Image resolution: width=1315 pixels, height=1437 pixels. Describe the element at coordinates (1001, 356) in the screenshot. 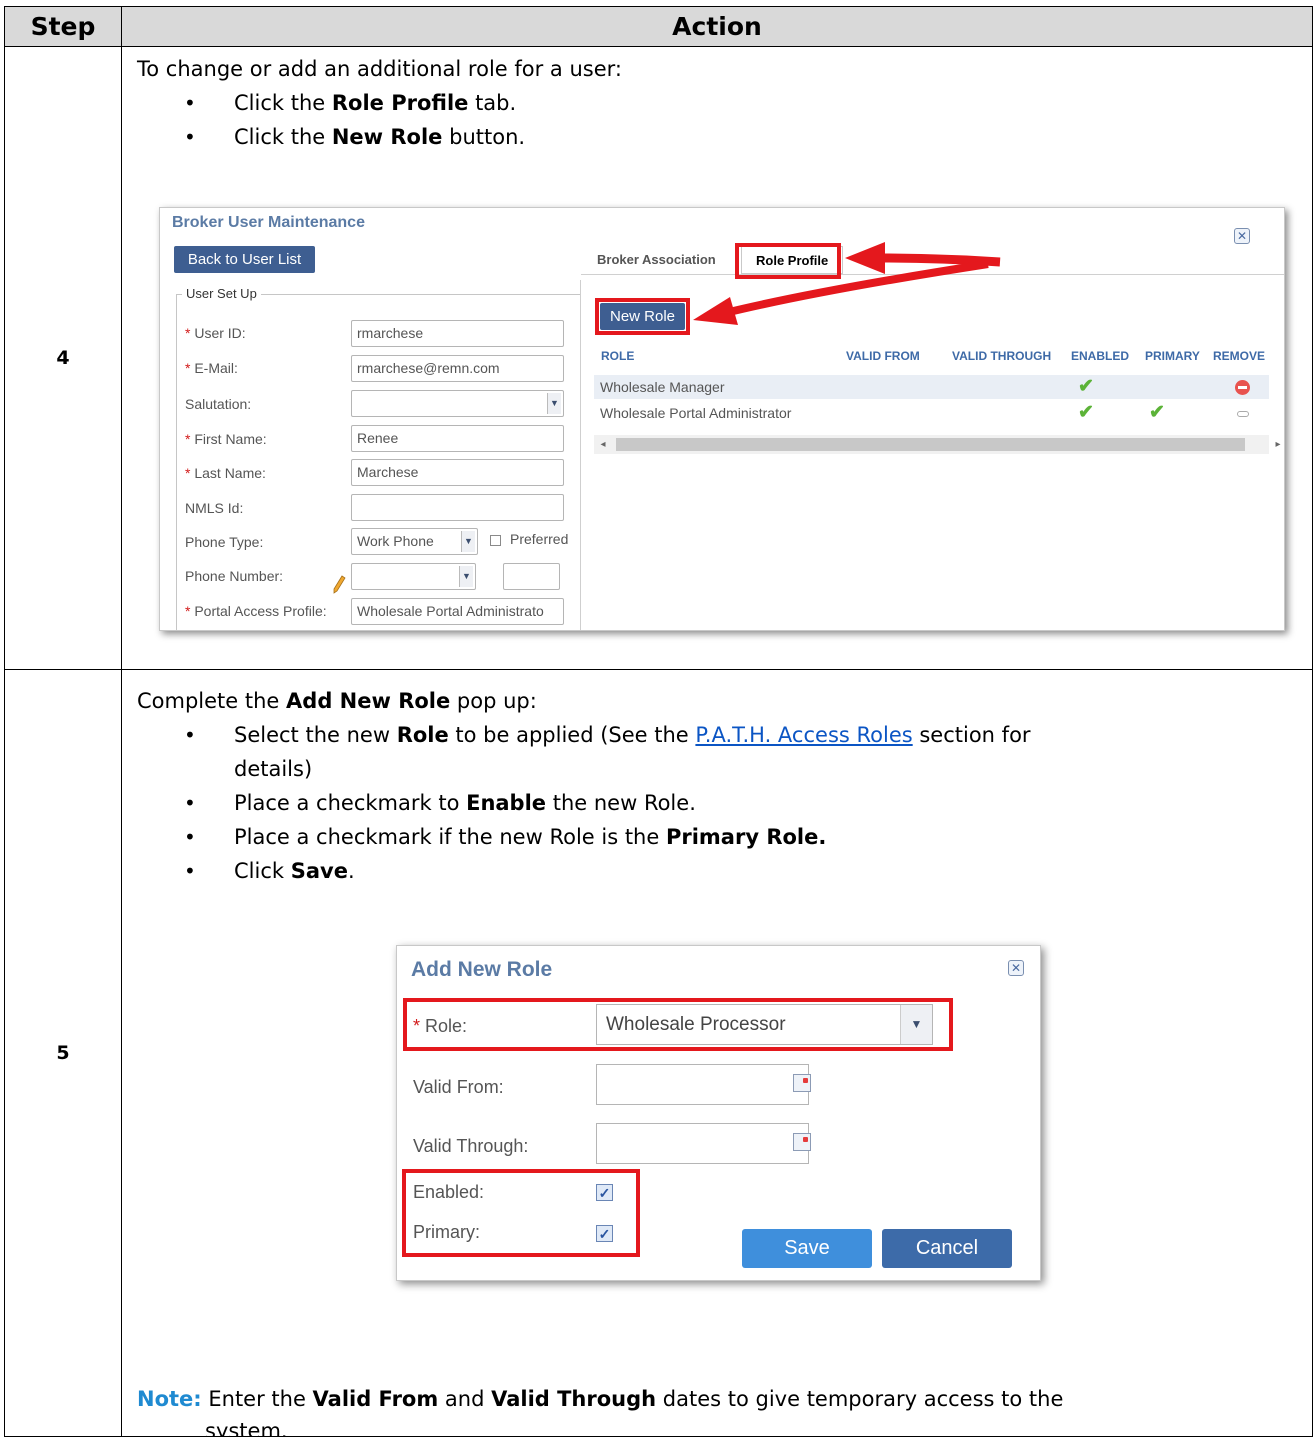

I see `column-header-valid-through: VALID THROUGH` at that location.